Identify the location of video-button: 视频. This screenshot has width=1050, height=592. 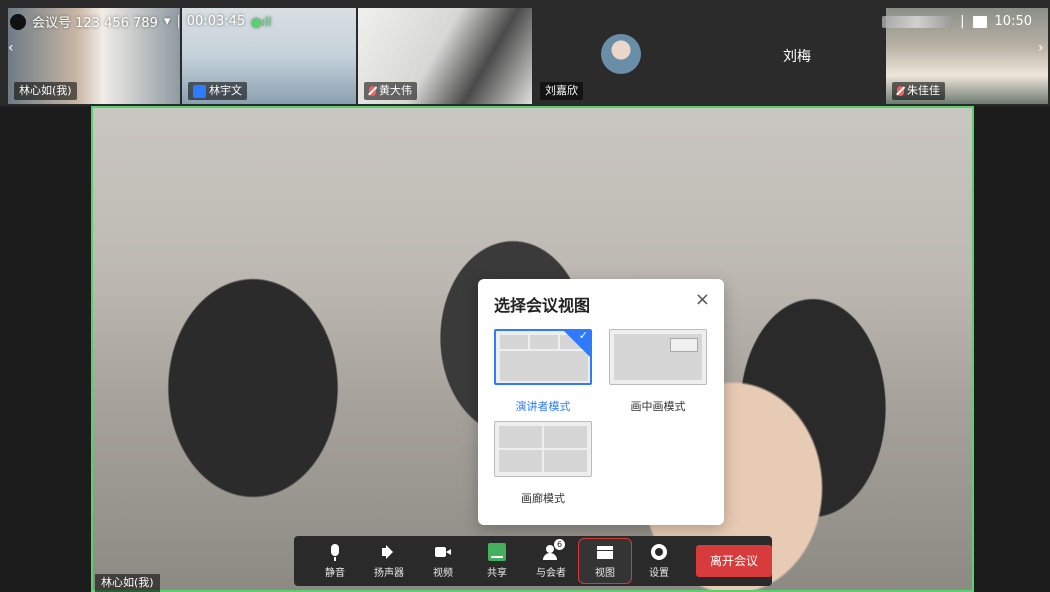
(443, 561).